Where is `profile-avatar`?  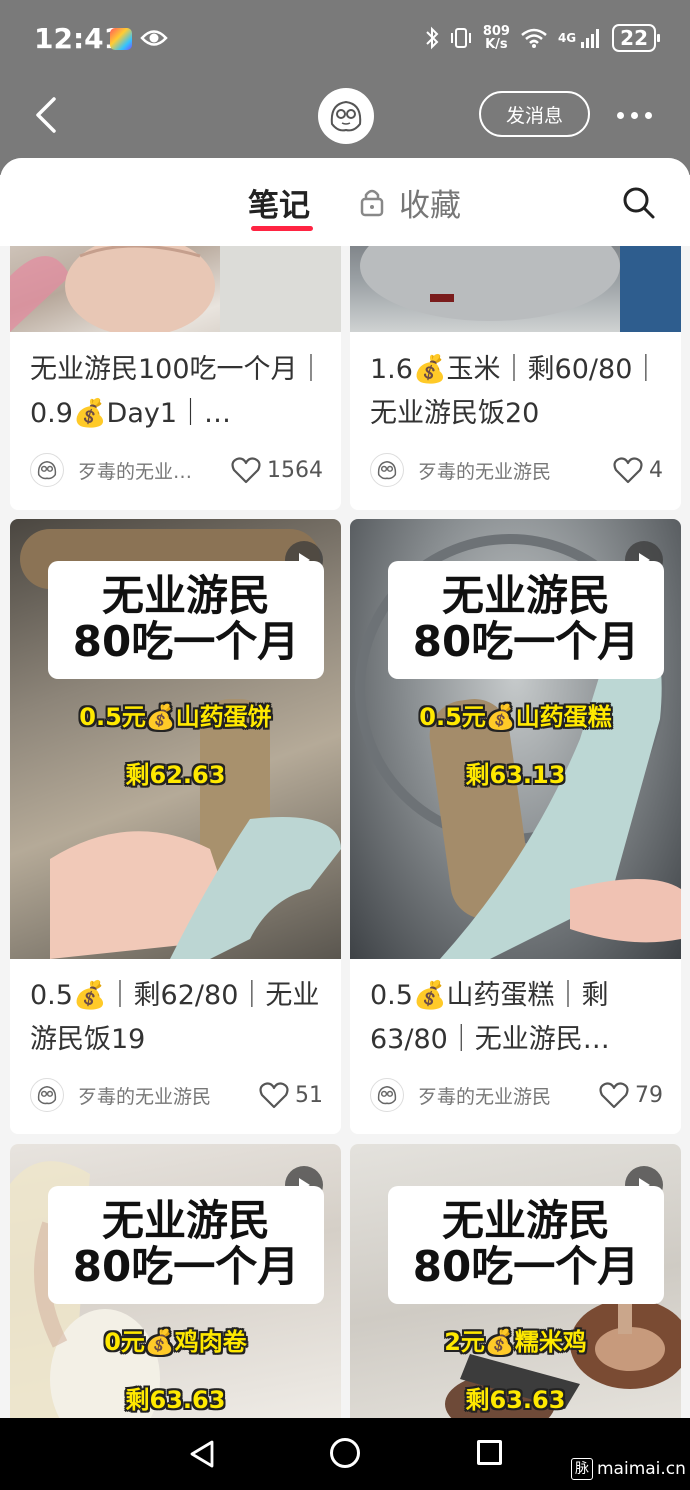
profile-avatar is located at coordinates (346, 116).